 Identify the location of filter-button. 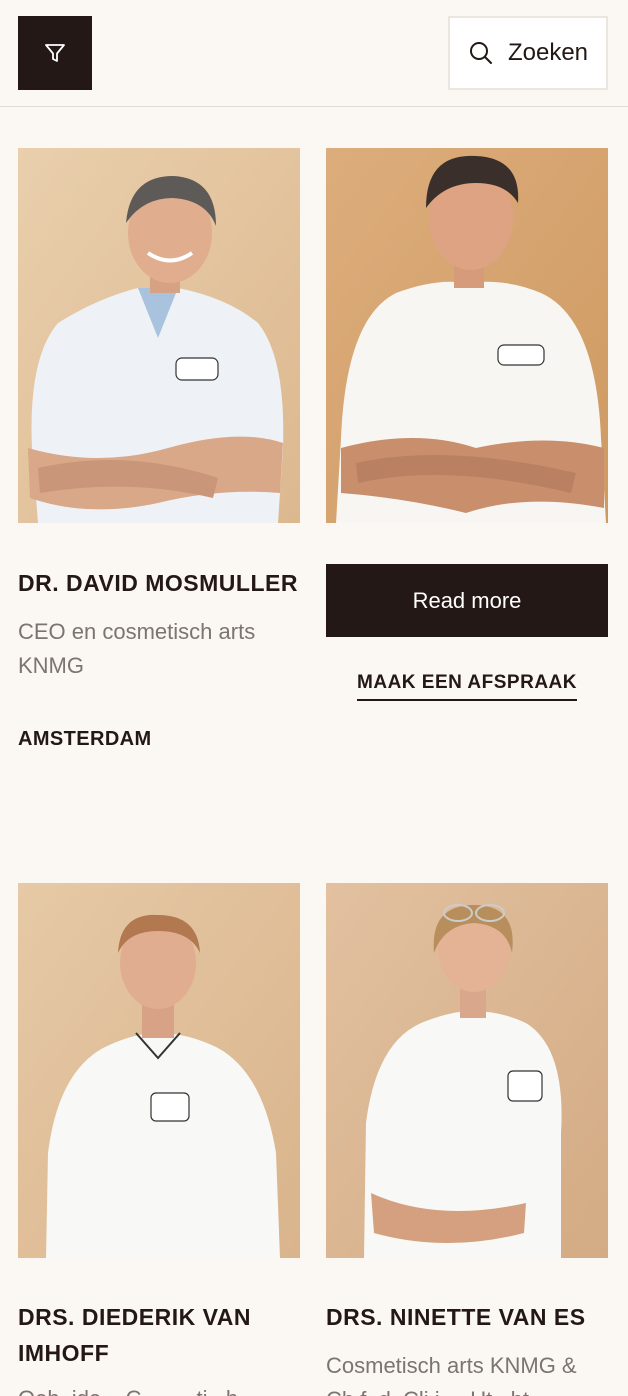
(55, 53).